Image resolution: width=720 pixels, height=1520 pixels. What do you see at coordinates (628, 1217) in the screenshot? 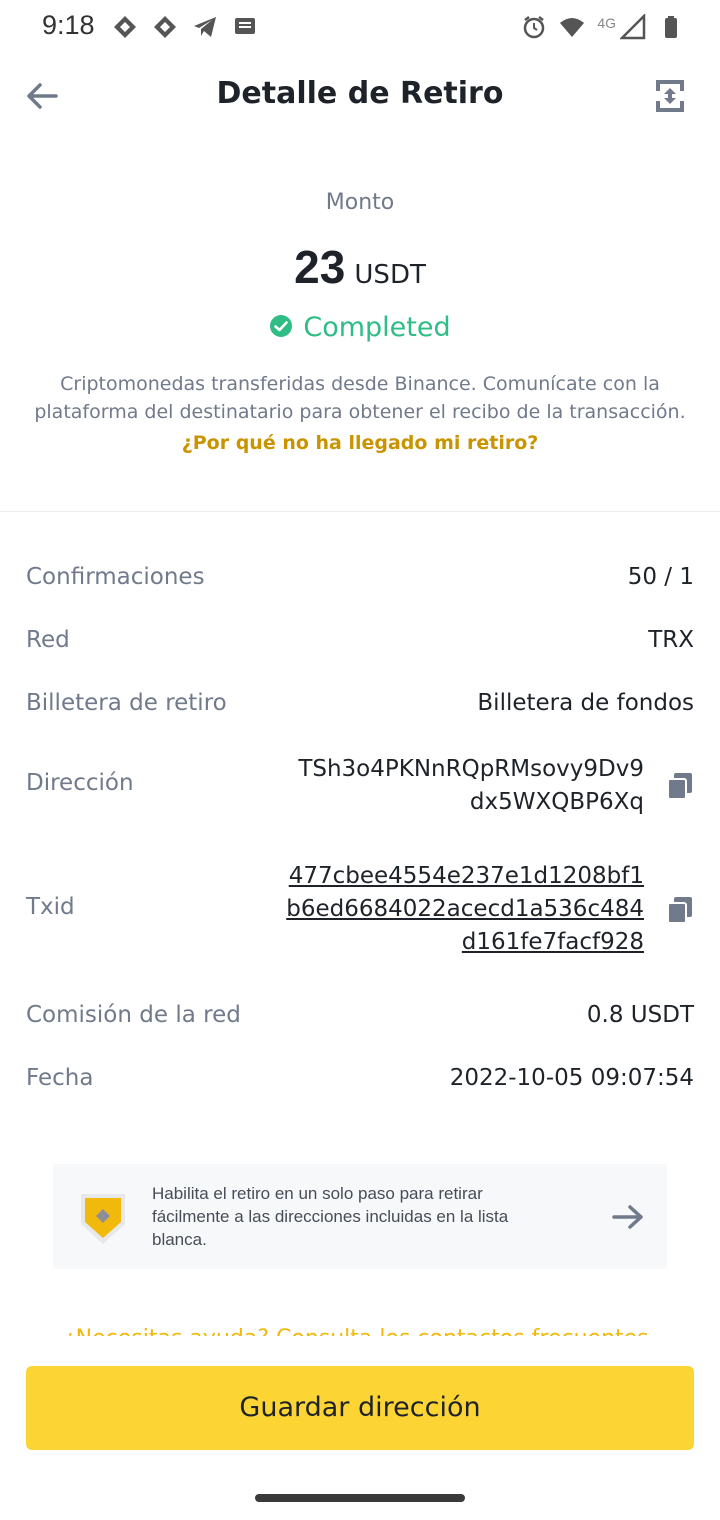
I see `arrow-right-icon` at bounding box center [628, 1217].